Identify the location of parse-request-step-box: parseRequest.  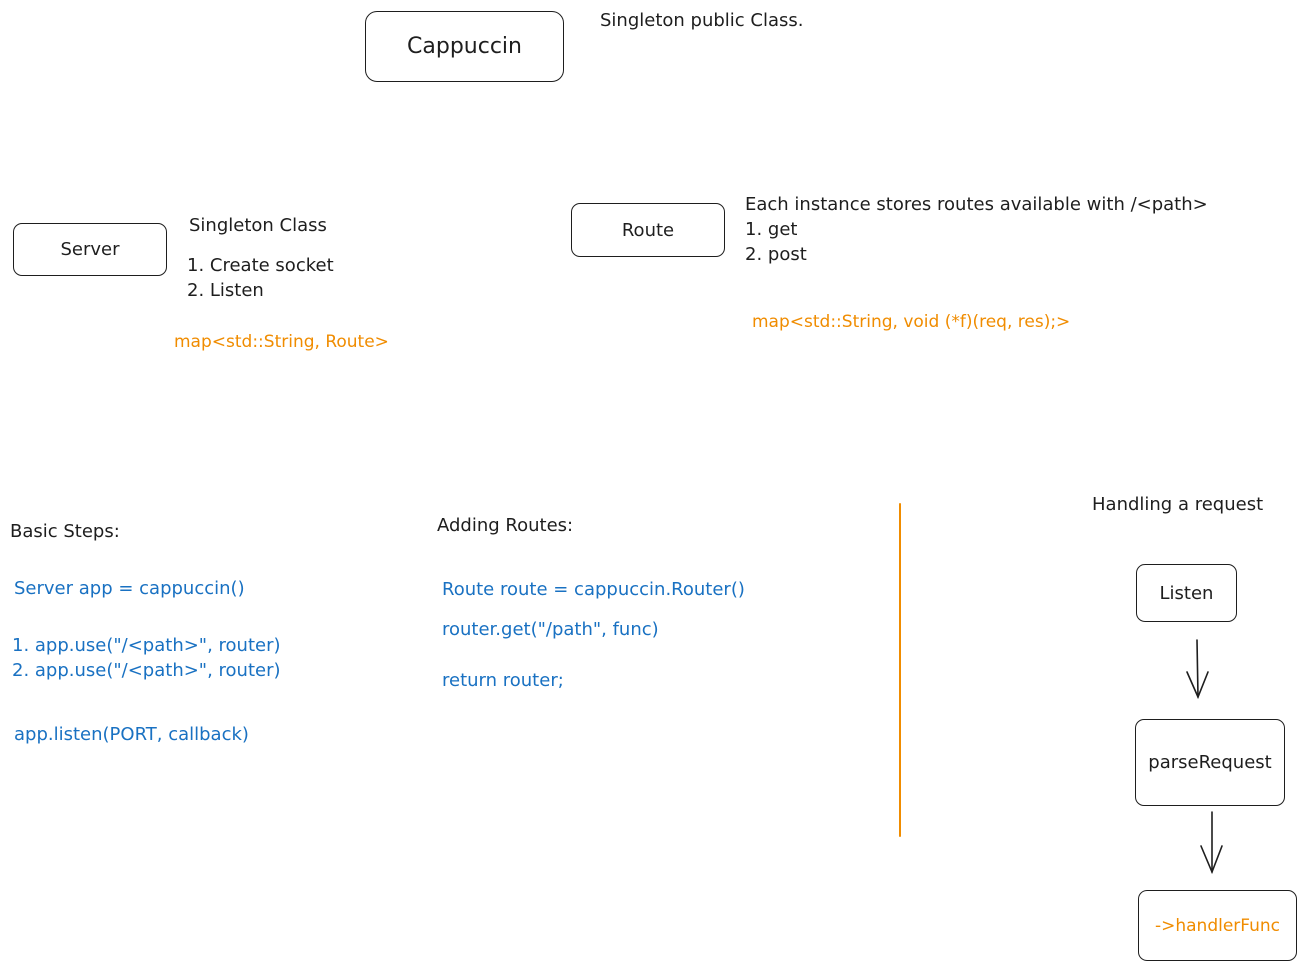
(1210, 762).